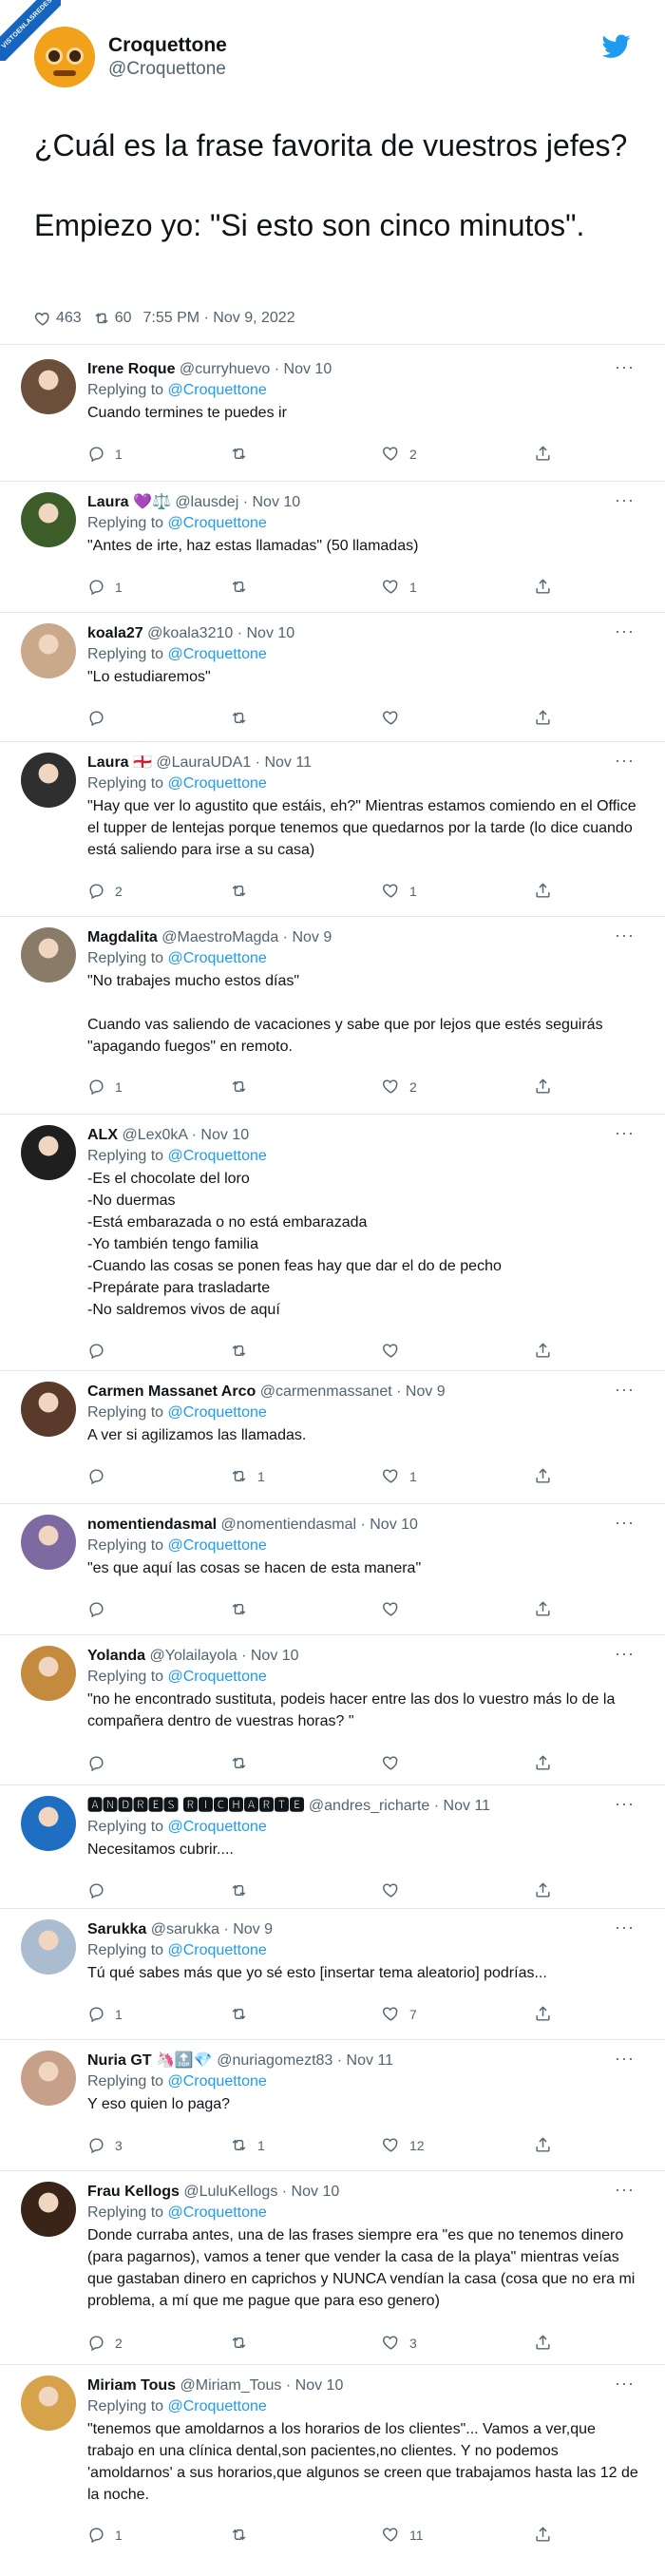 This screenshot has height=2576, width=665. I want to click on like-button: 3, so click(399, 2343).